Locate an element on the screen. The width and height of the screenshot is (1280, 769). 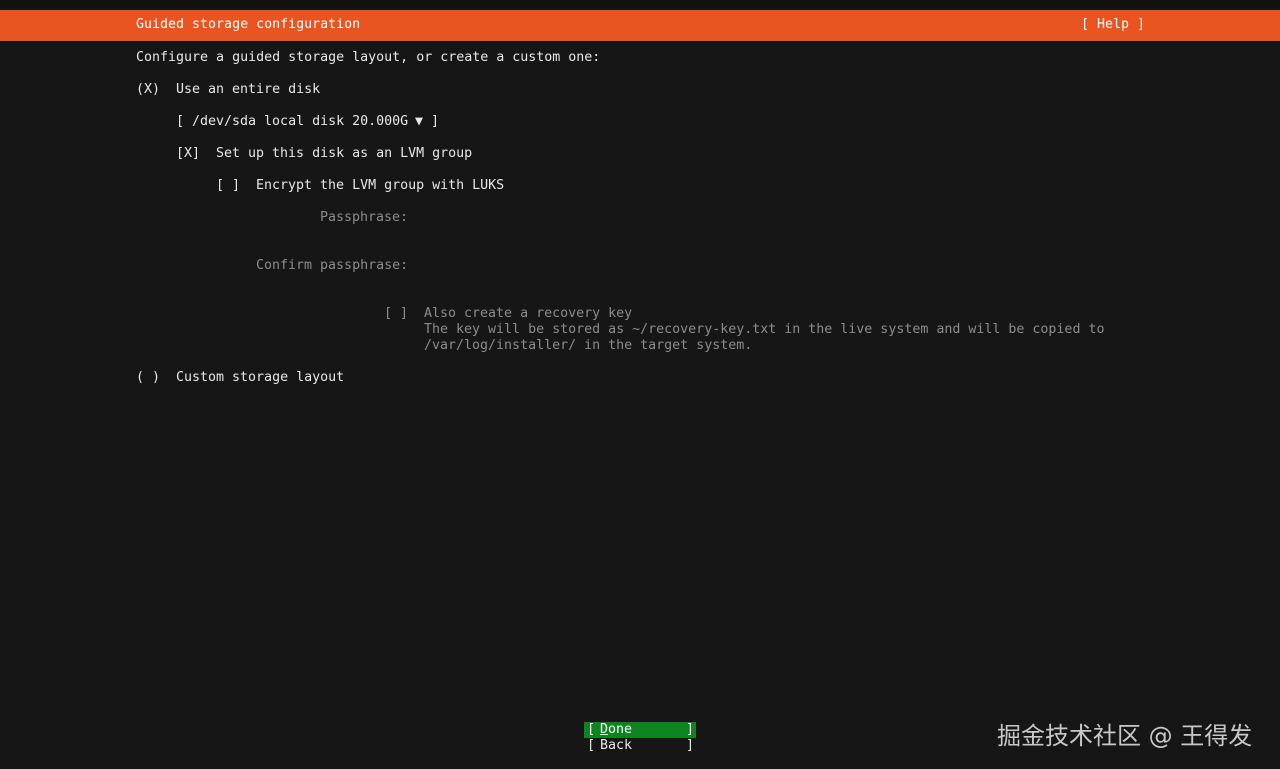
back-button-label: Back is located at coordinates (616, 745).